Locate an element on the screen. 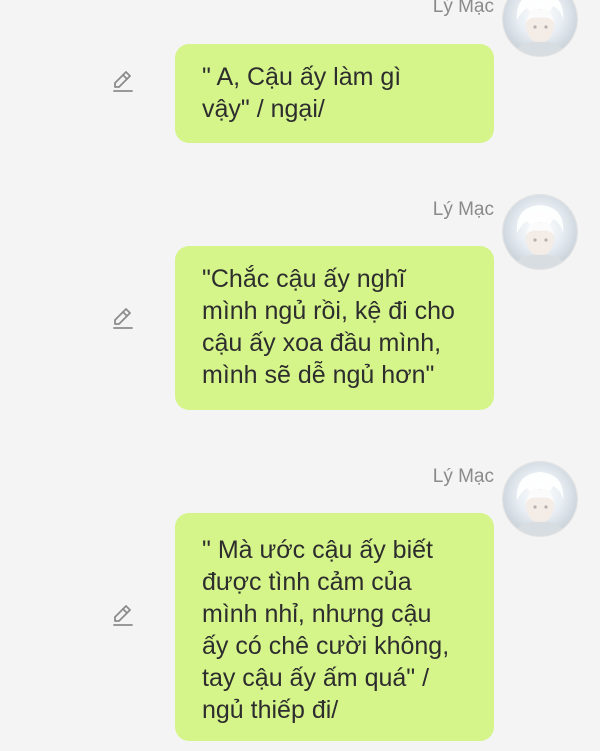 The width and height of the screenshot is (600, 751). message-bubble: " A, Cậu ấy làm gì vậy" / ngại/ is located at coordinates (334, 93).